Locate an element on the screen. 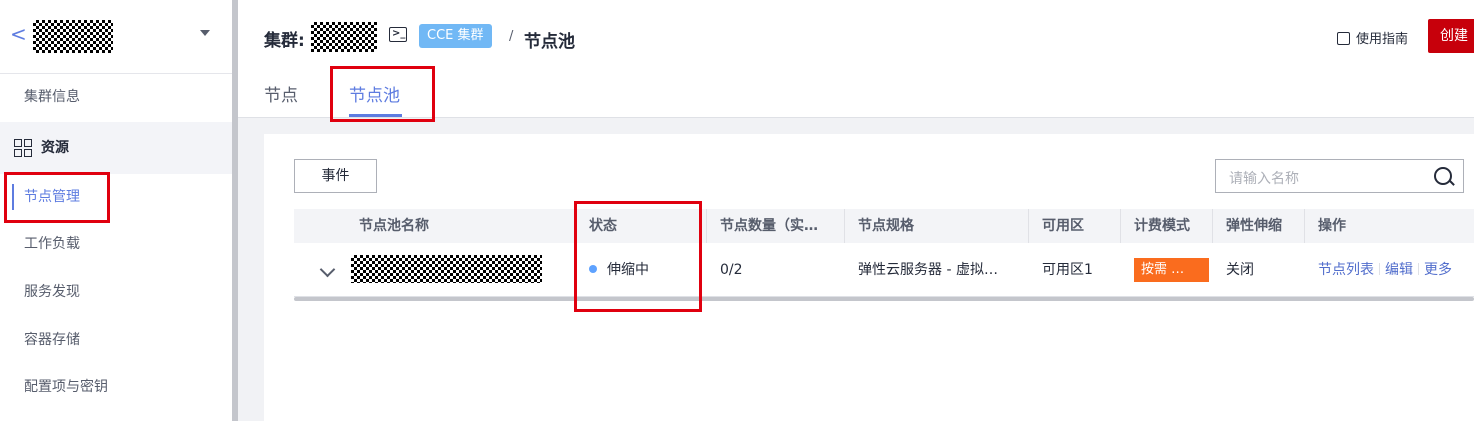 Image resolution: width=1474 pixels, height=421 pixels. cluster-label: 集群: is located at coordinates (284, 41).